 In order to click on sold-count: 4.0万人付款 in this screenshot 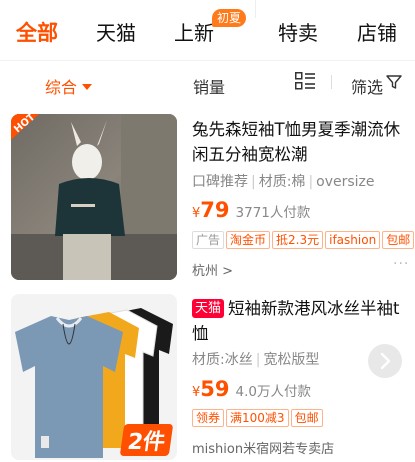, I will do `click(273, 392)`.